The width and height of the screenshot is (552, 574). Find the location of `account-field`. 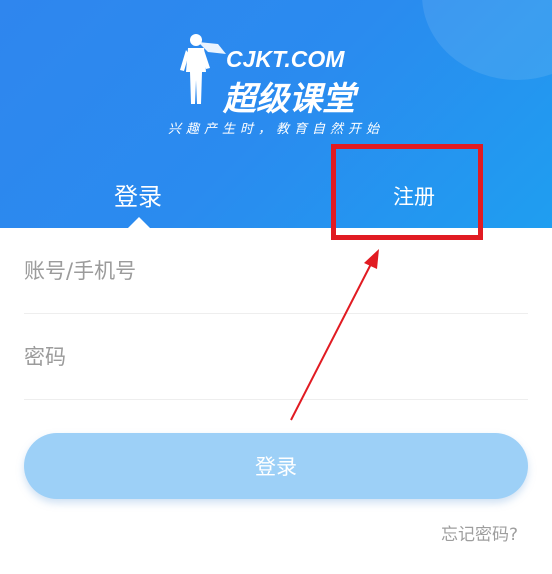

account-field is located at coordinates (276, 271).